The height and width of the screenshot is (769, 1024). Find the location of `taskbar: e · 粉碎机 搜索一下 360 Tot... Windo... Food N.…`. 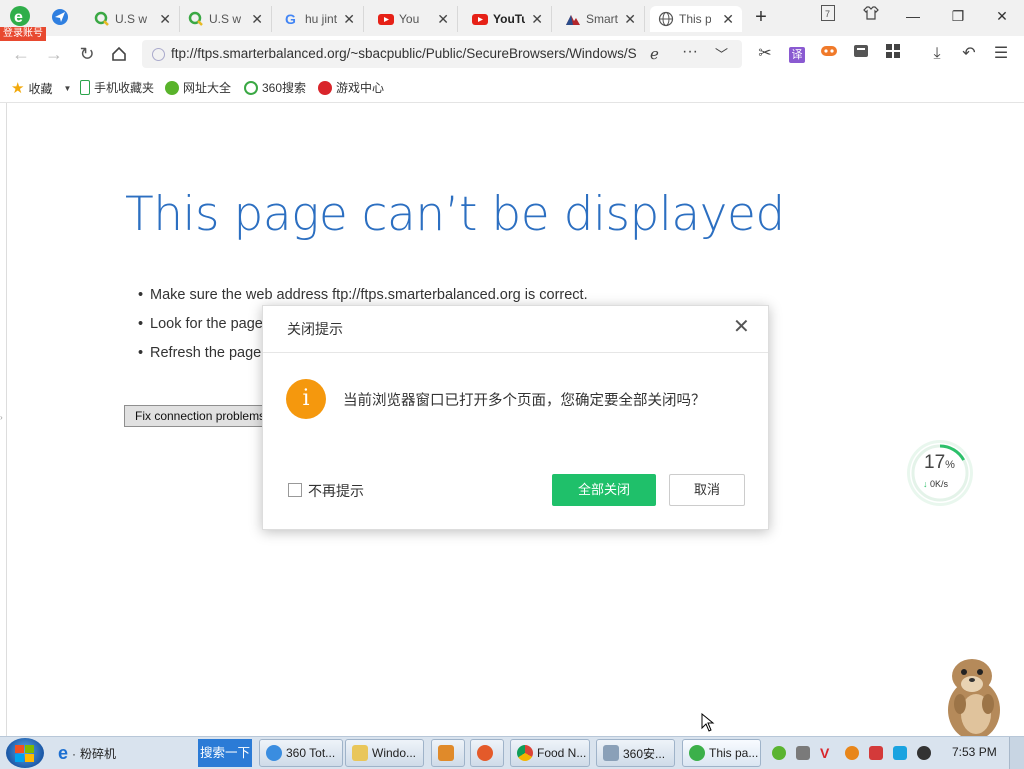

taskbar: e · 粉碎机 搜索一下 360 Tot... Windo... Food N.… is located at coordinates (512, 752).